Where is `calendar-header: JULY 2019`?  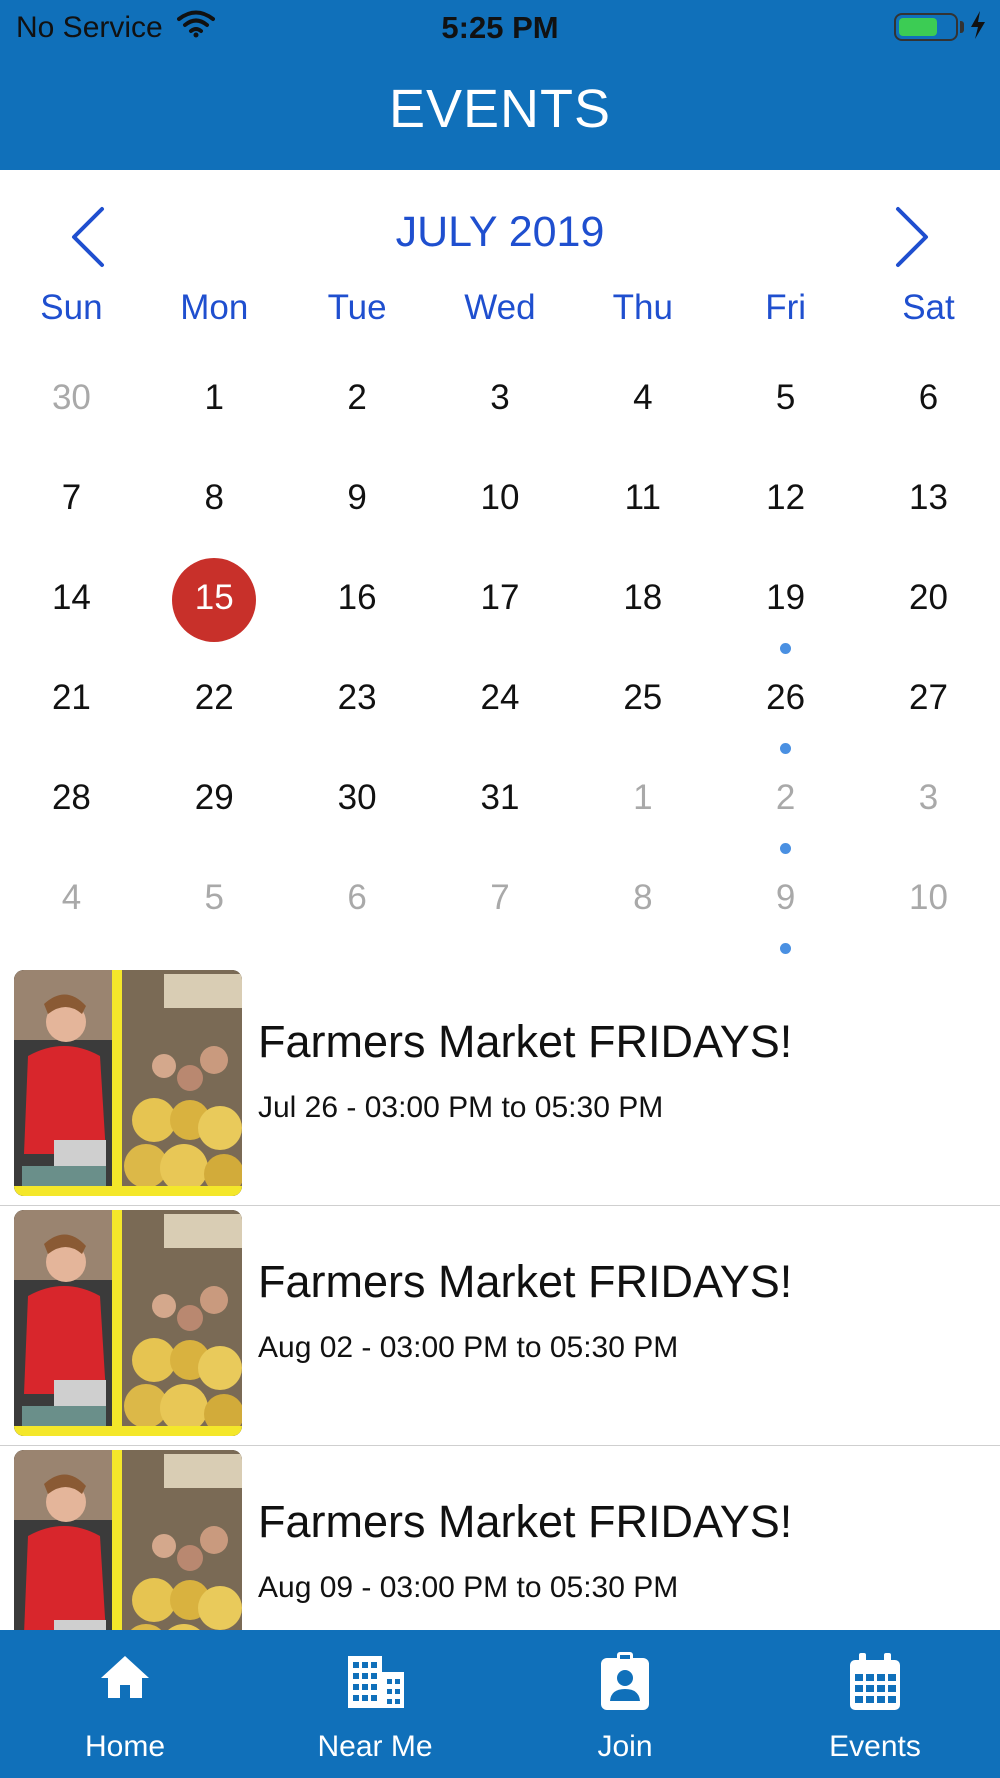
calendar-header: JULY 2019 is located at coordinates (500, 230).